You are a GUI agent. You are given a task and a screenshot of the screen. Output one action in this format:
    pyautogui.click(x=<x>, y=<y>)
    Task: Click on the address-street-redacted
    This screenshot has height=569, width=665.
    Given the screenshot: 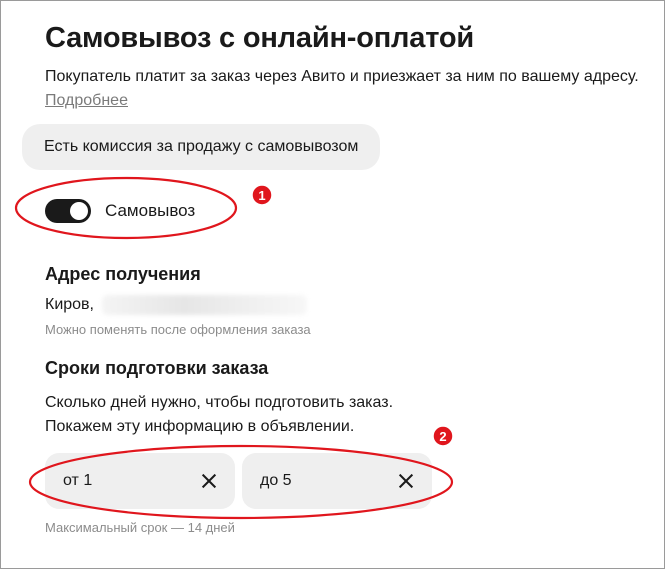 What is the action you would take?
    pyautogui.click(x=204, y=305)
    